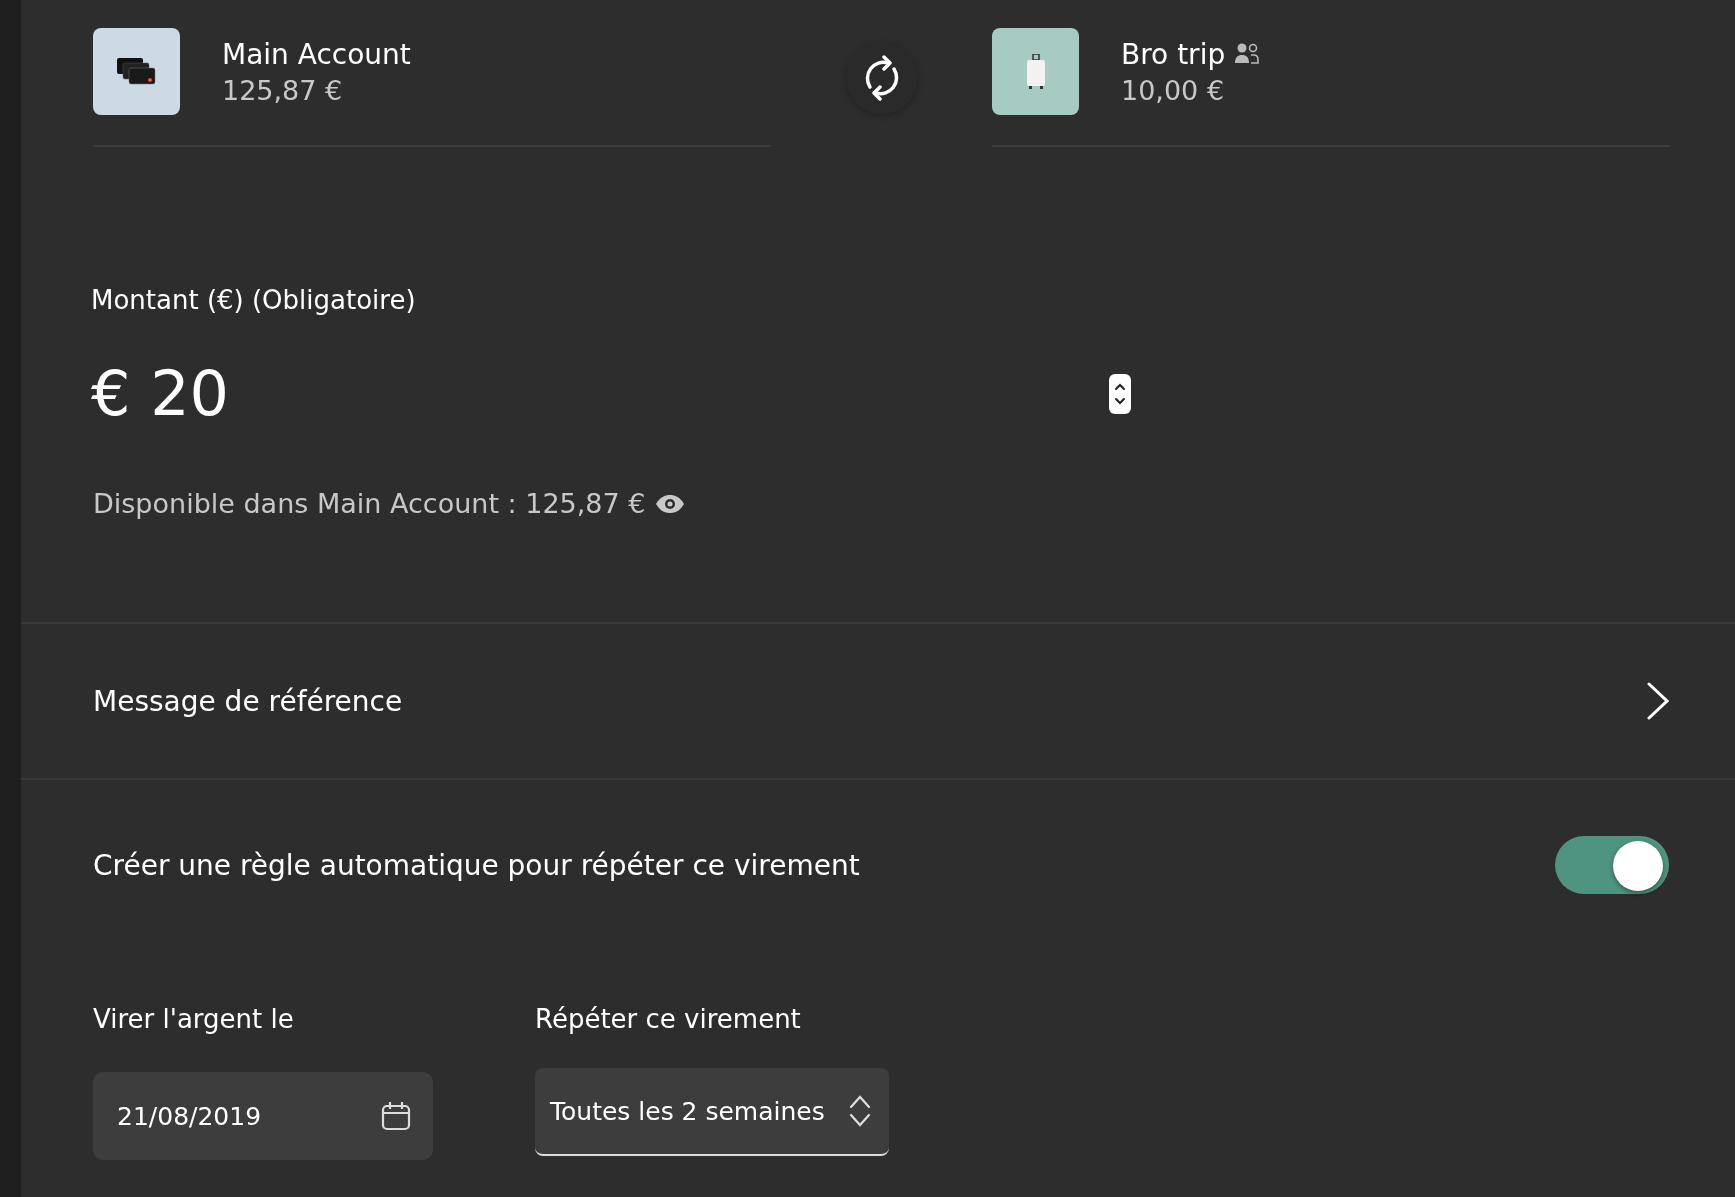 Image resolution: width=1735 pixels, height=1197 pixels. What do you see at coordinates (396, 1116) in the screenshot?
I see `calendar-icon` at bounding box center [396, 1116].